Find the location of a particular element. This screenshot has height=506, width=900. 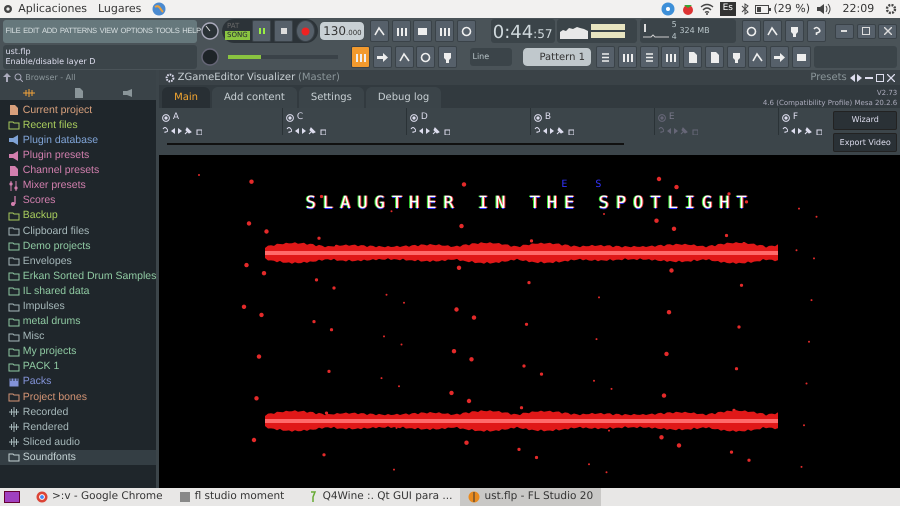

browser-item: Recorded is located at coordinates (45, 412).